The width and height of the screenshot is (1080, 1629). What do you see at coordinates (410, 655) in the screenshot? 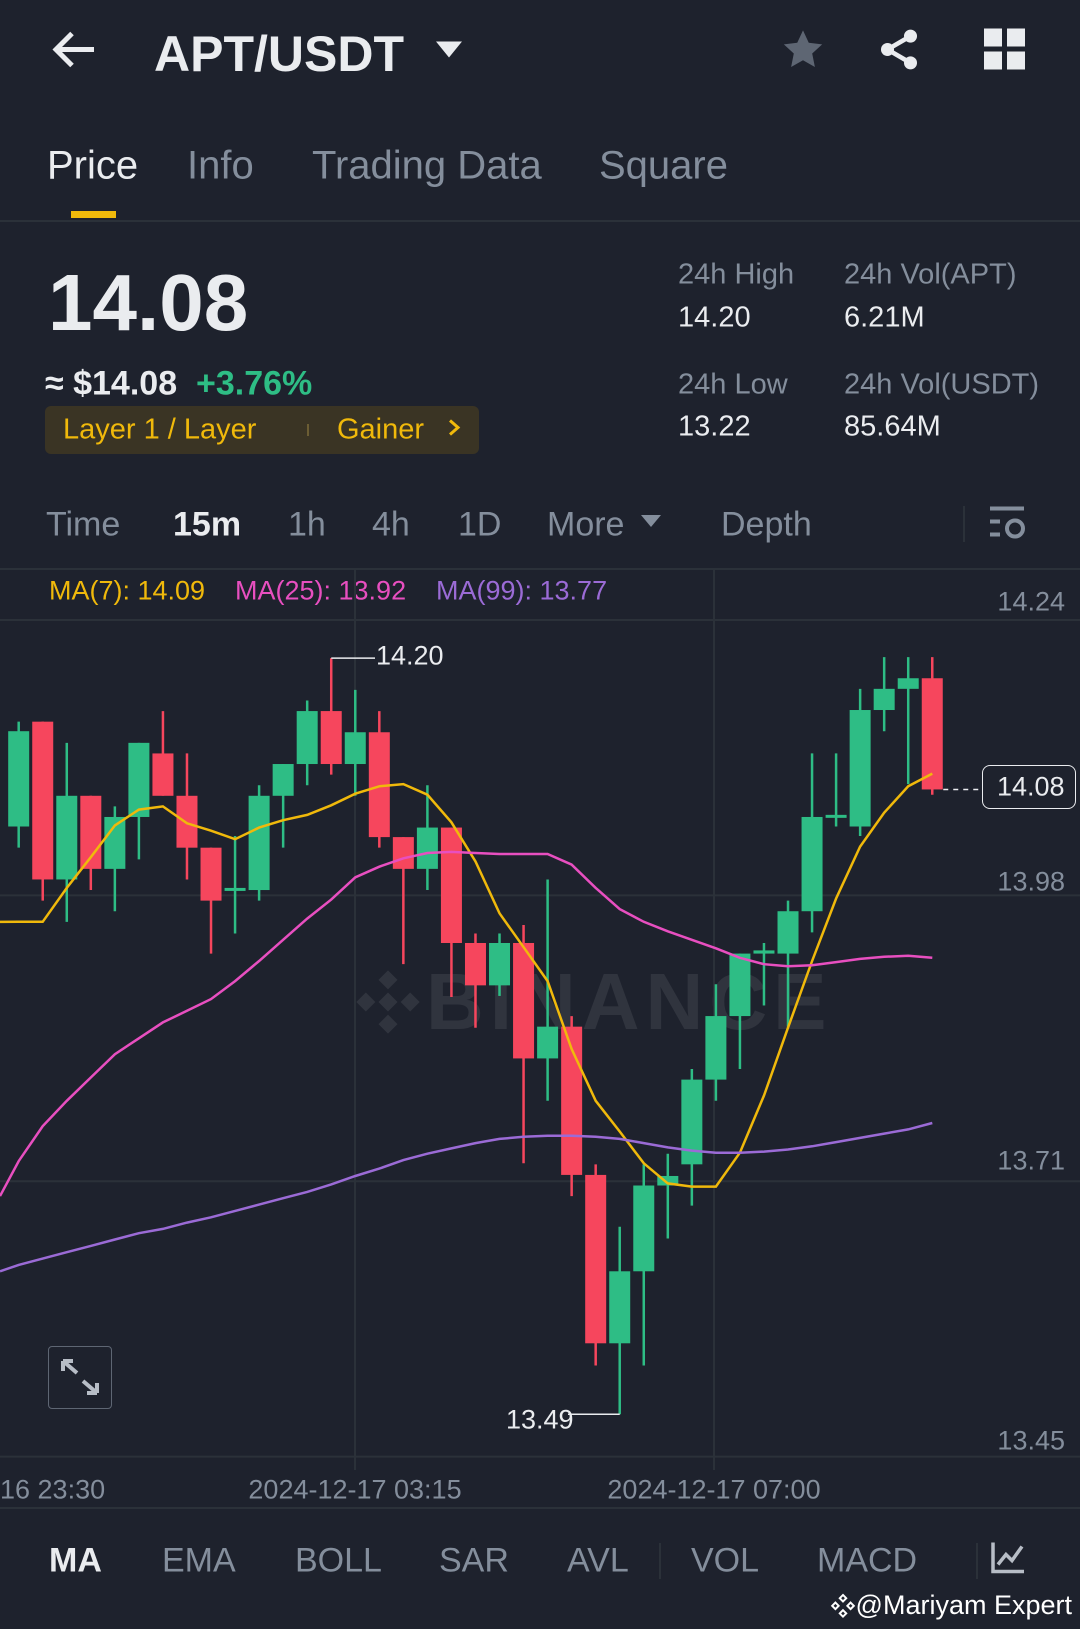
I see `high-marker-label: 14.20` at bounding box center [410, 655].